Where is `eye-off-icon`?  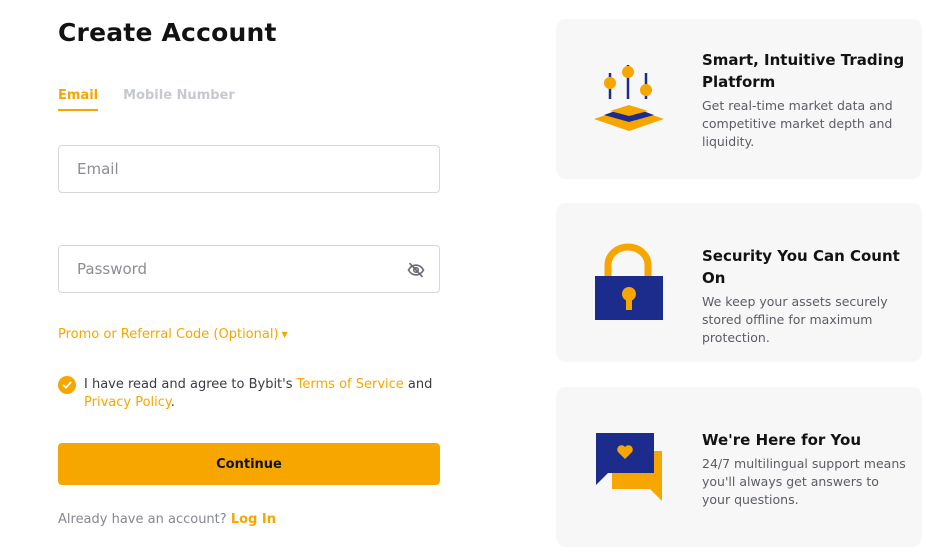
eye-off-icon is located at coordinates (416, 270).